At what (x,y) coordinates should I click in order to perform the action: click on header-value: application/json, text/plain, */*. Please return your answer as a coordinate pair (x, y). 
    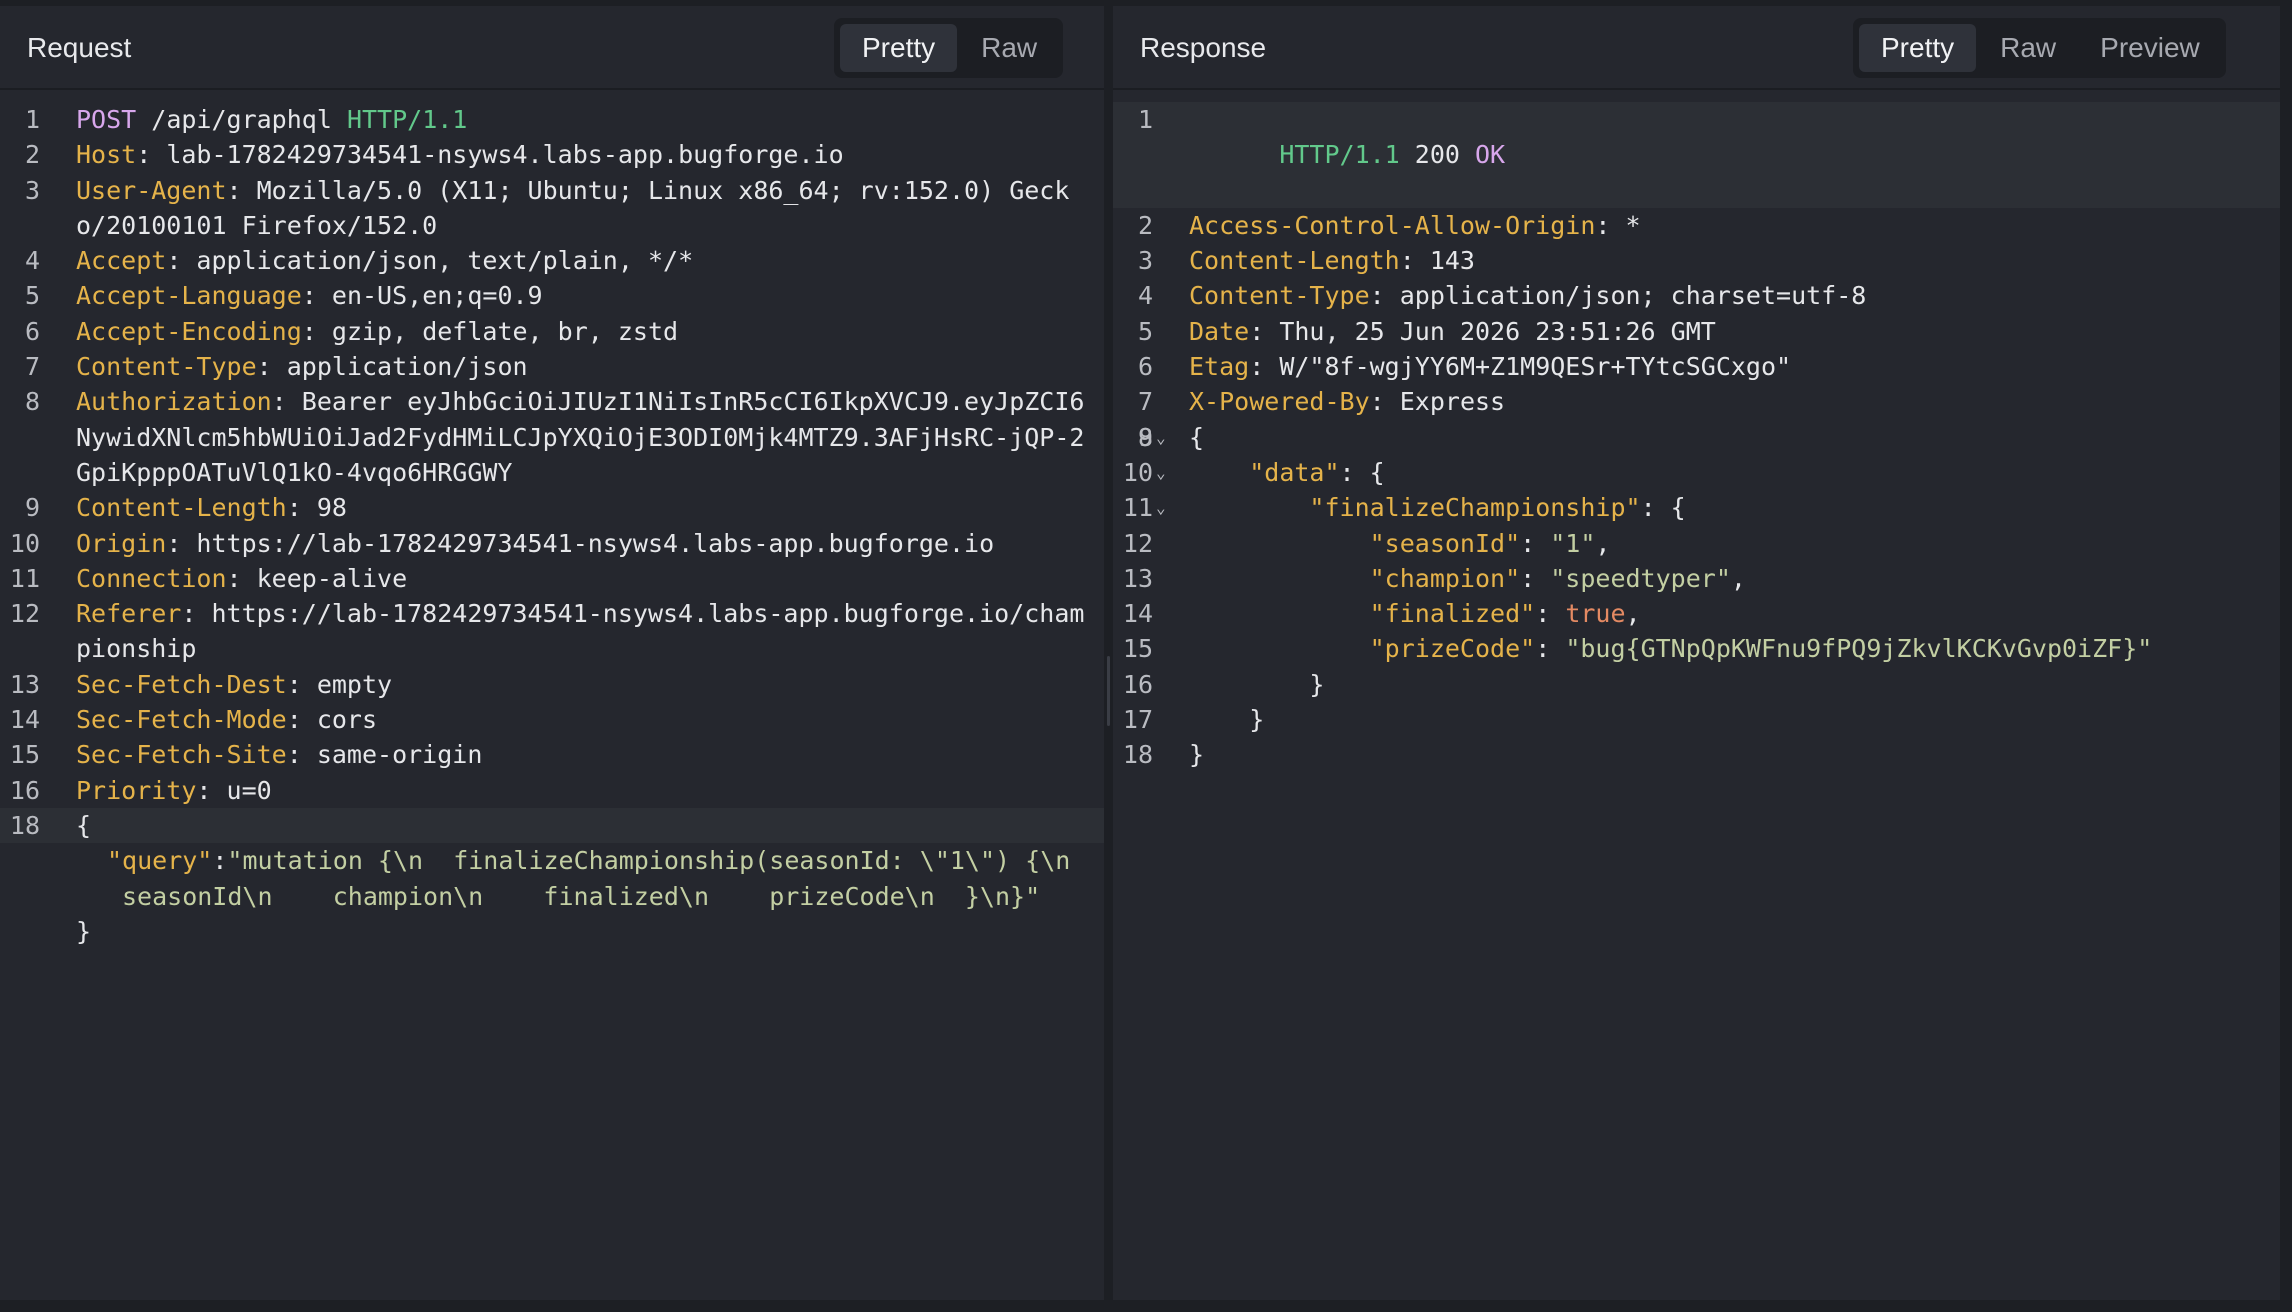
    Looking at the image, I should click on (445, 261).